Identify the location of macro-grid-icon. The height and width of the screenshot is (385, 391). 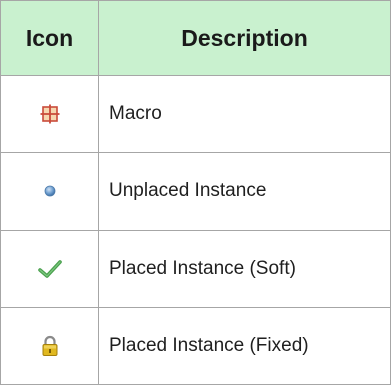
(50, 114).